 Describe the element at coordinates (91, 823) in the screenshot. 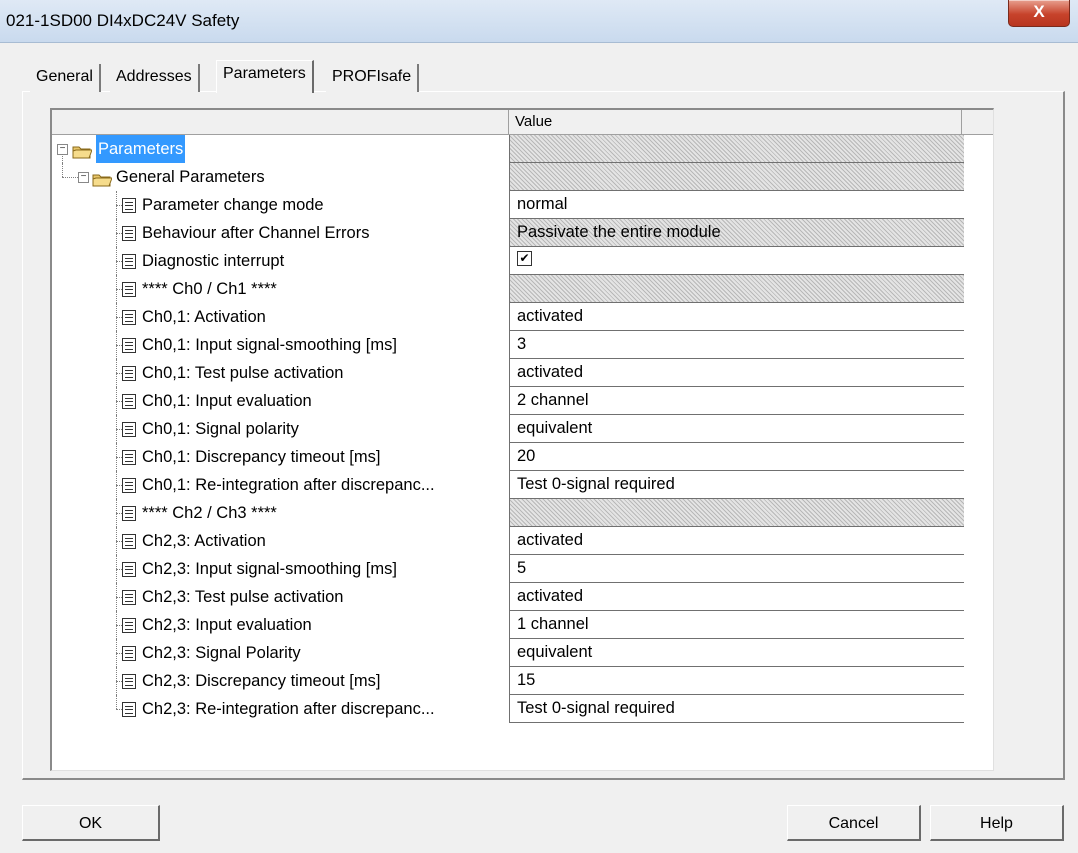

I see `ok-button: OK` at that location.